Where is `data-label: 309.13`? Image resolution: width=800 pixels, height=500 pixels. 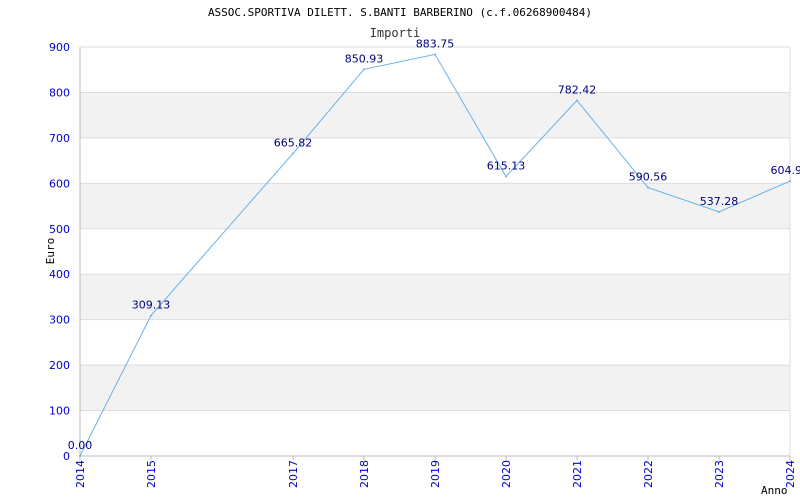
data-label: 309.13 is located at coordinates (151, 305).